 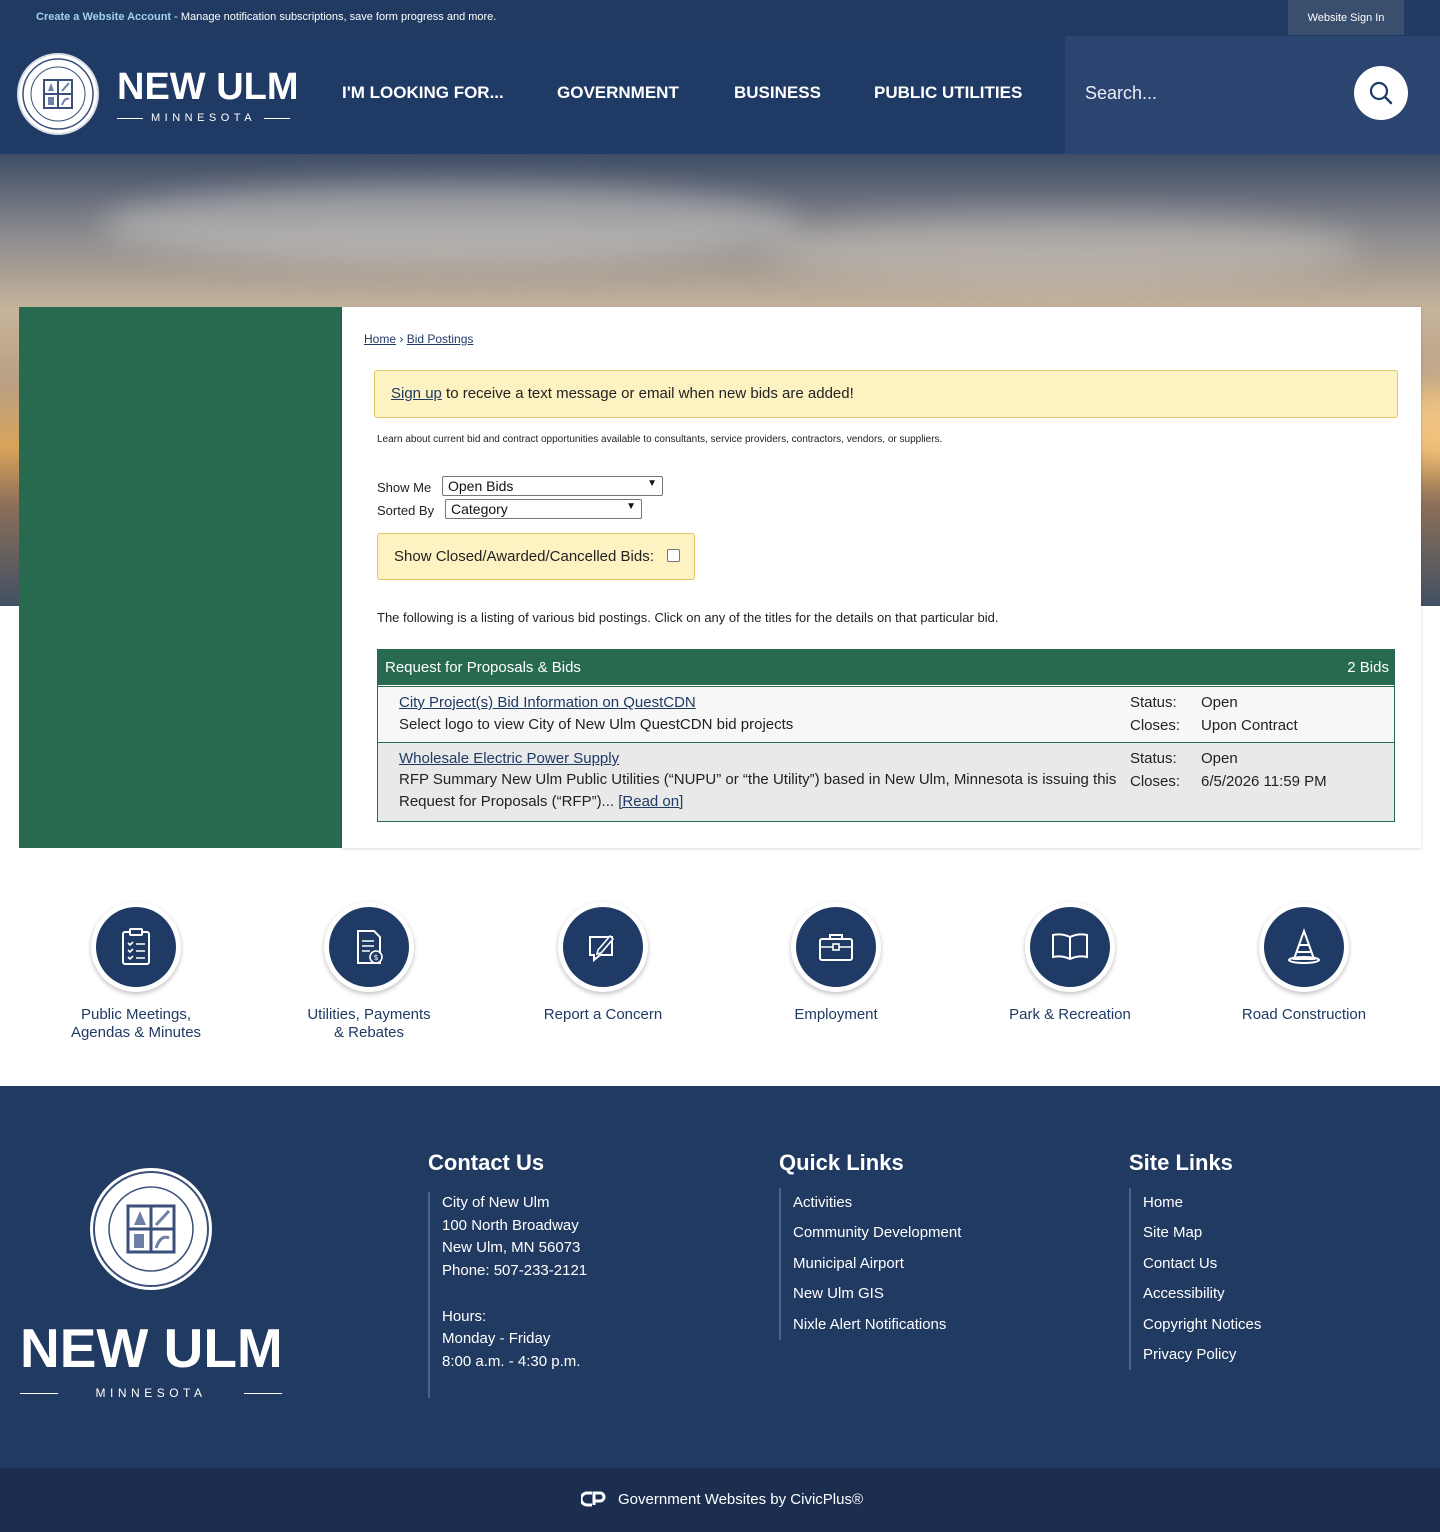 I want to click on quicklink-label: Public Meetings,, so click(x=136, y=1014).